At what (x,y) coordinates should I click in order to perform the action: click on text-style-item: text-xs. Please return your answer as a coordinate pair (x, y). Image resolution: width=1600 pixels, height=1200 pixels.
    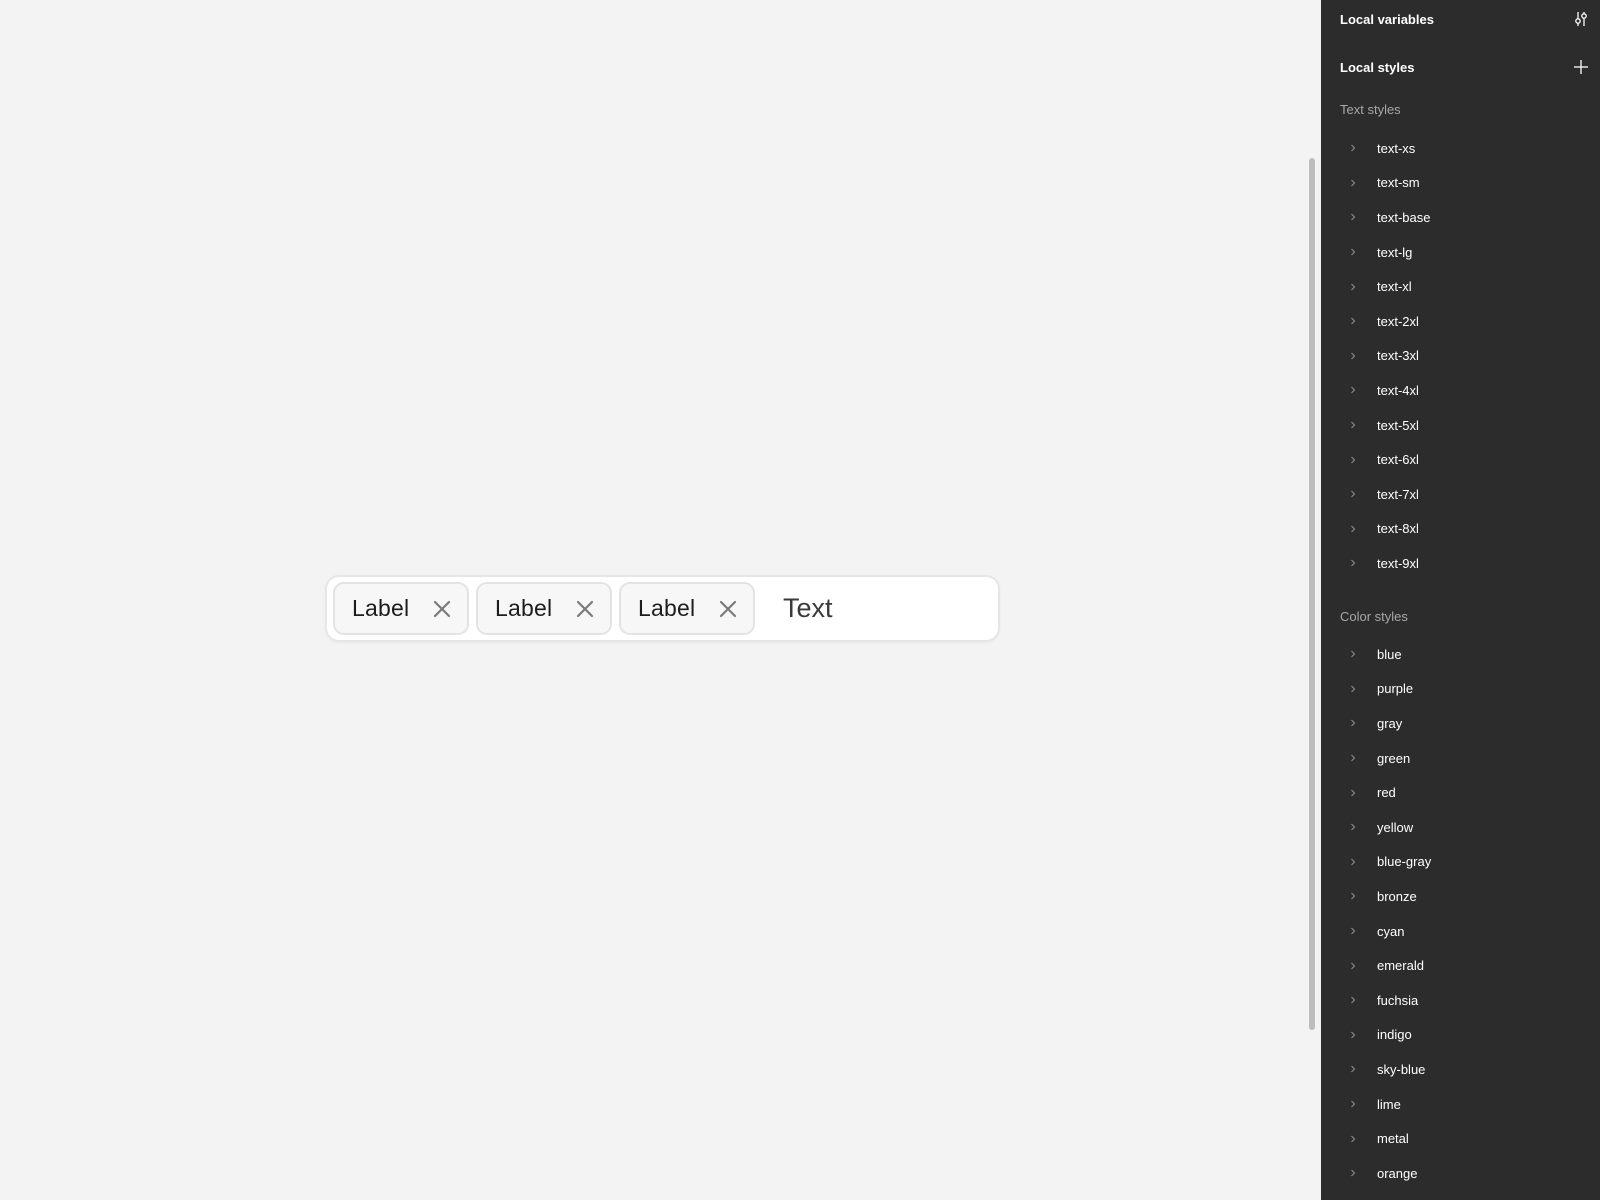
    Looking at the image, I should click on (1460, 148).